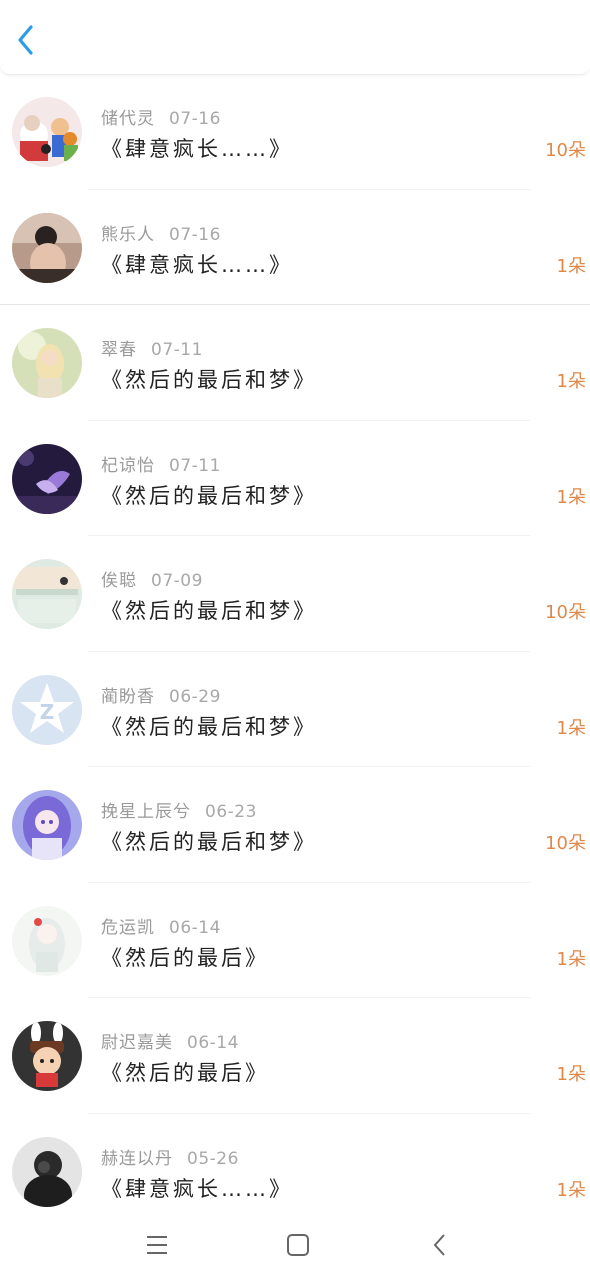  I want to click on sender-name: 危运凯, so click(128, 927).